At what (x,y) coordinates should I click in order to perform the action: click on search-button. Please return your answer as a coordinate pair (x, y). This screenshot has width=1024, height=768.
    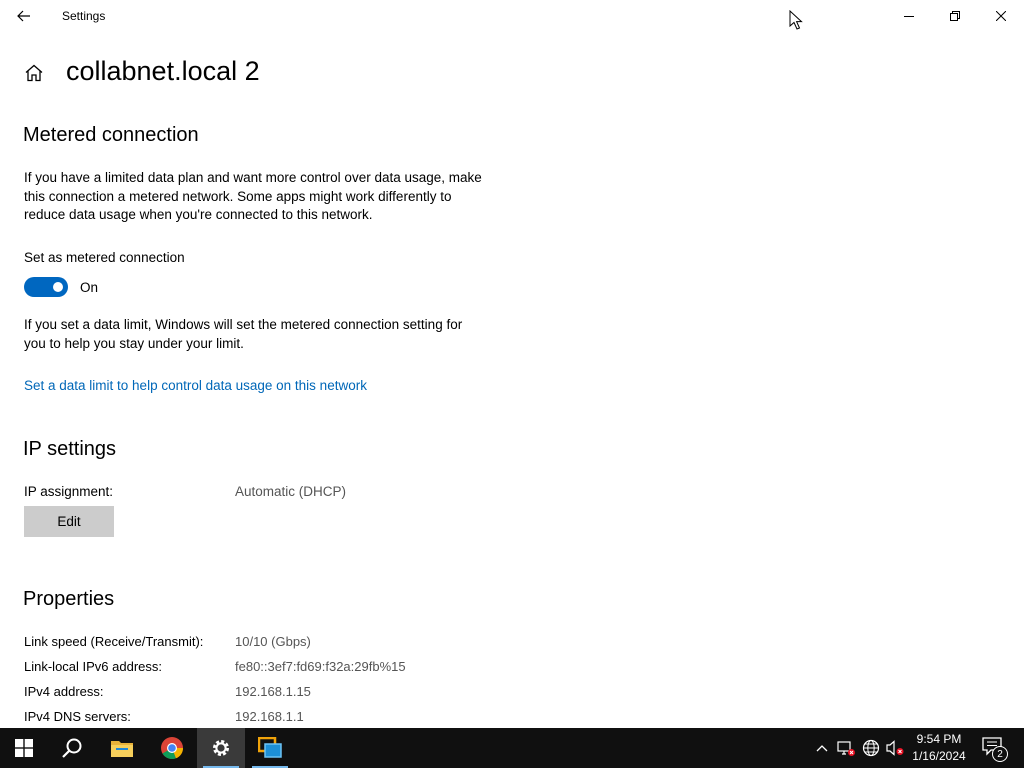
    Looking at the image, I should click on (72, 748).